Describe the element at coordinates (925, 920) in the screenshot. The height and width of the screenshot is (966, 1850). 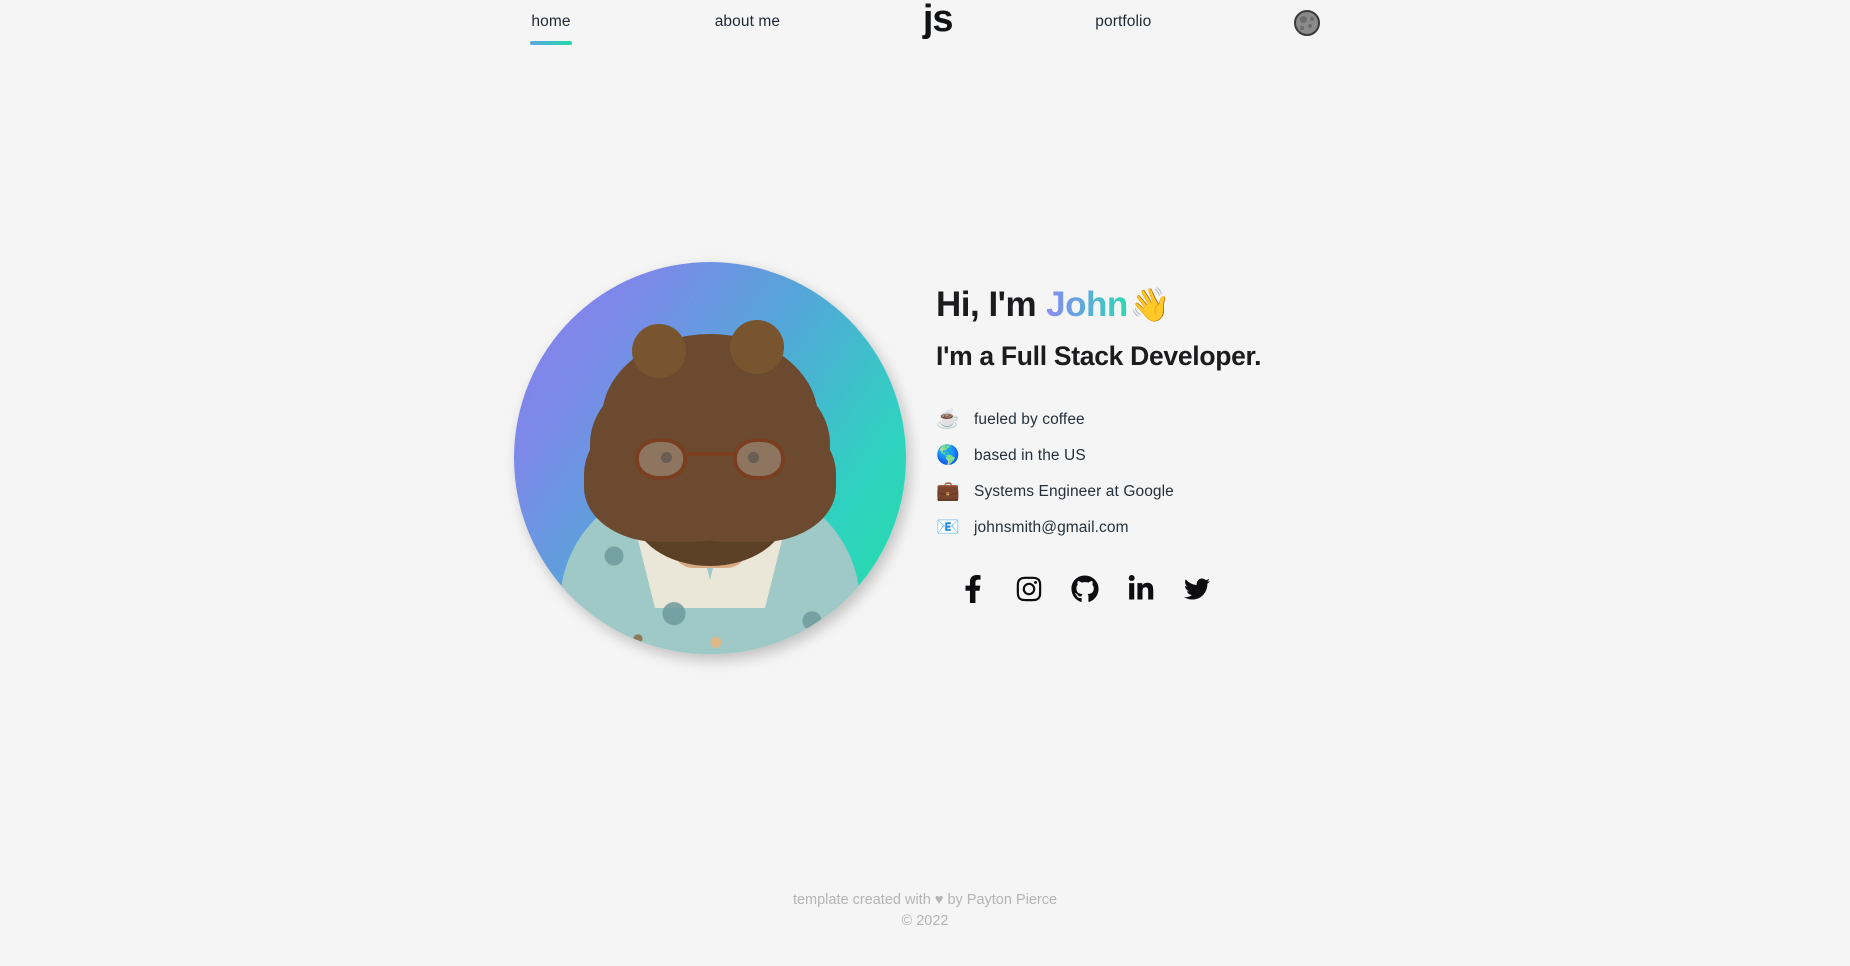
I see `footer-copyright: © 2022` at that location.